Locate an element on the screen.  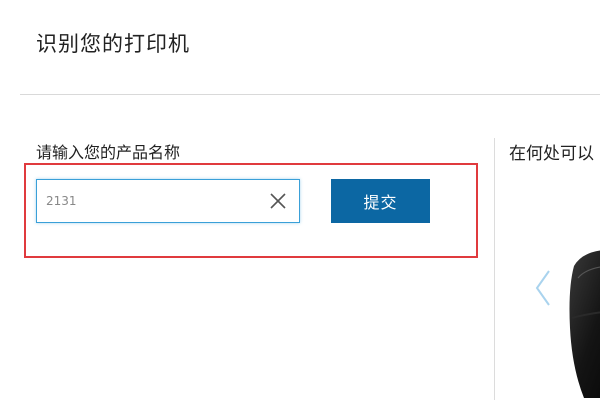
page-title: 识别您的打印机 is located at coordinates (113, 44).